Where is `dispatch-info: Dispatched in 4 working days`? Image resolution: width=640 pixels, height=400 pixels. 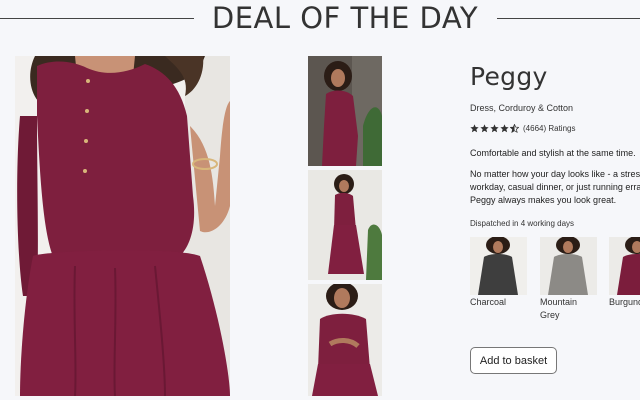
dispatch-info: Dispatched in 4 working days is located at coordinates (522, 223).